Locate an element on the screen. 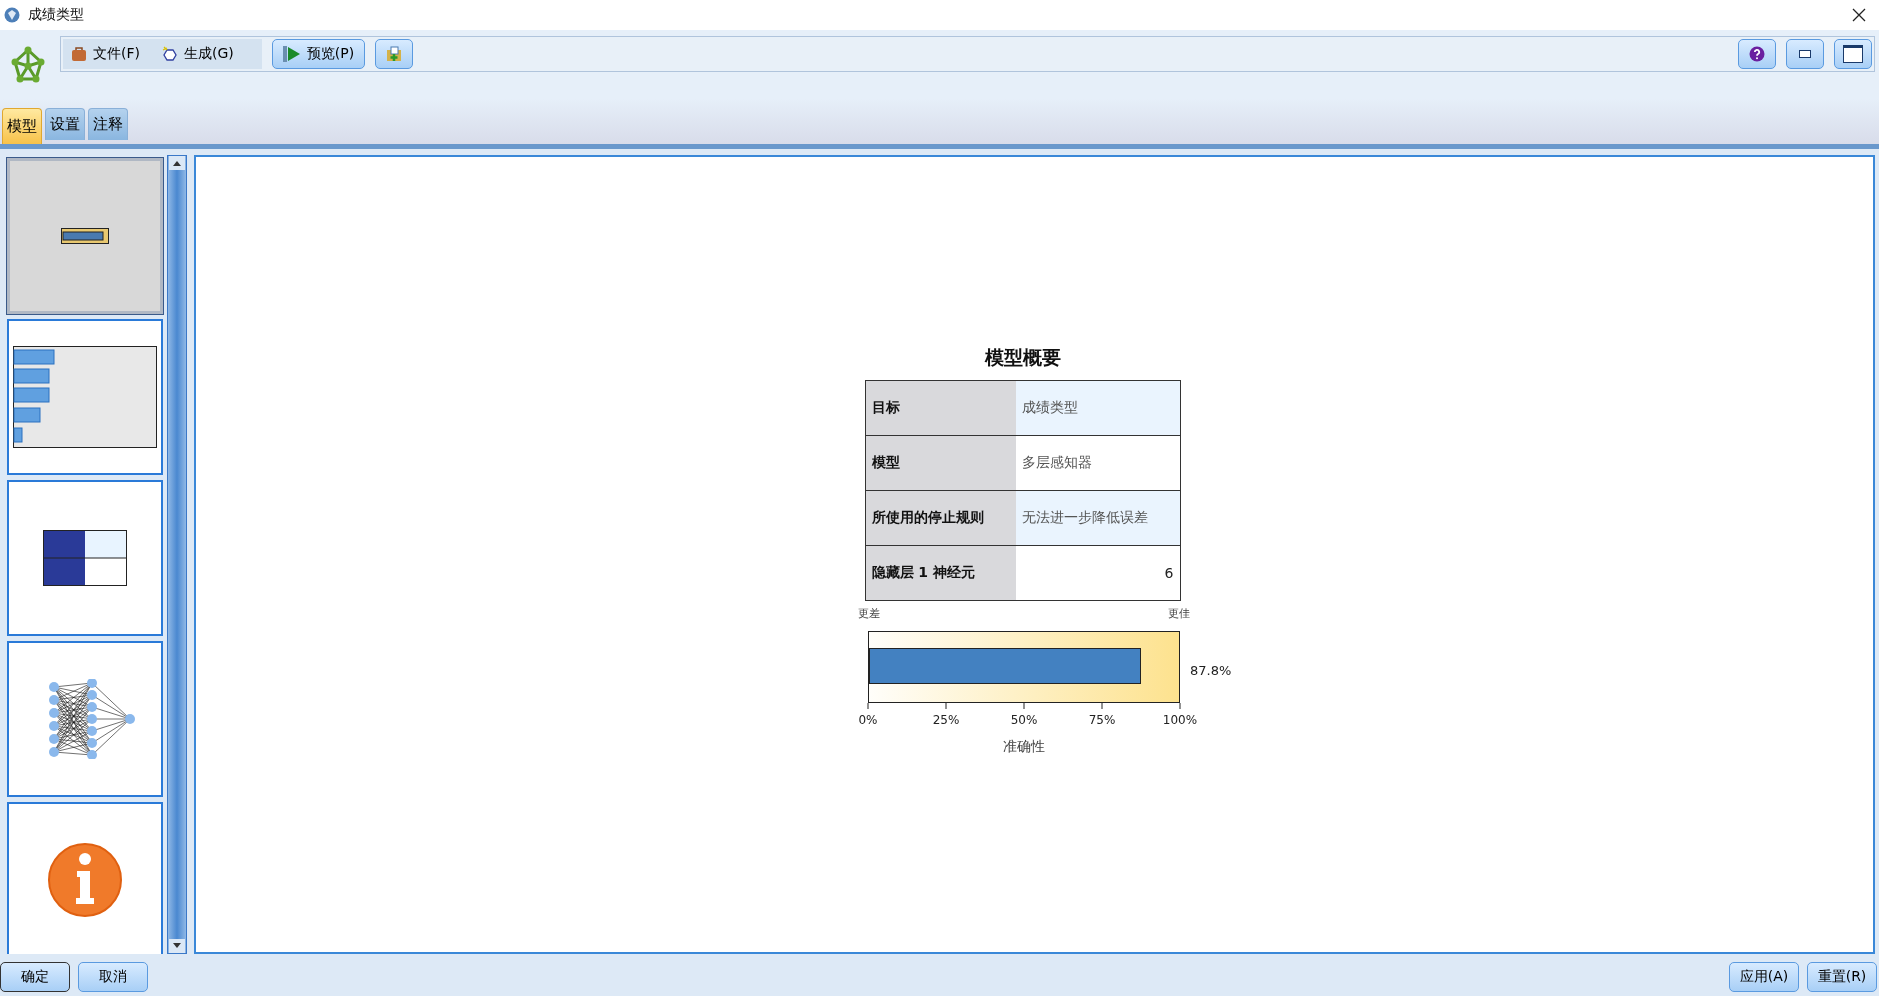 This screenshot has width=1879, height=996. accuracy-reading: 87.8% is located at coordinates (1210, 670).